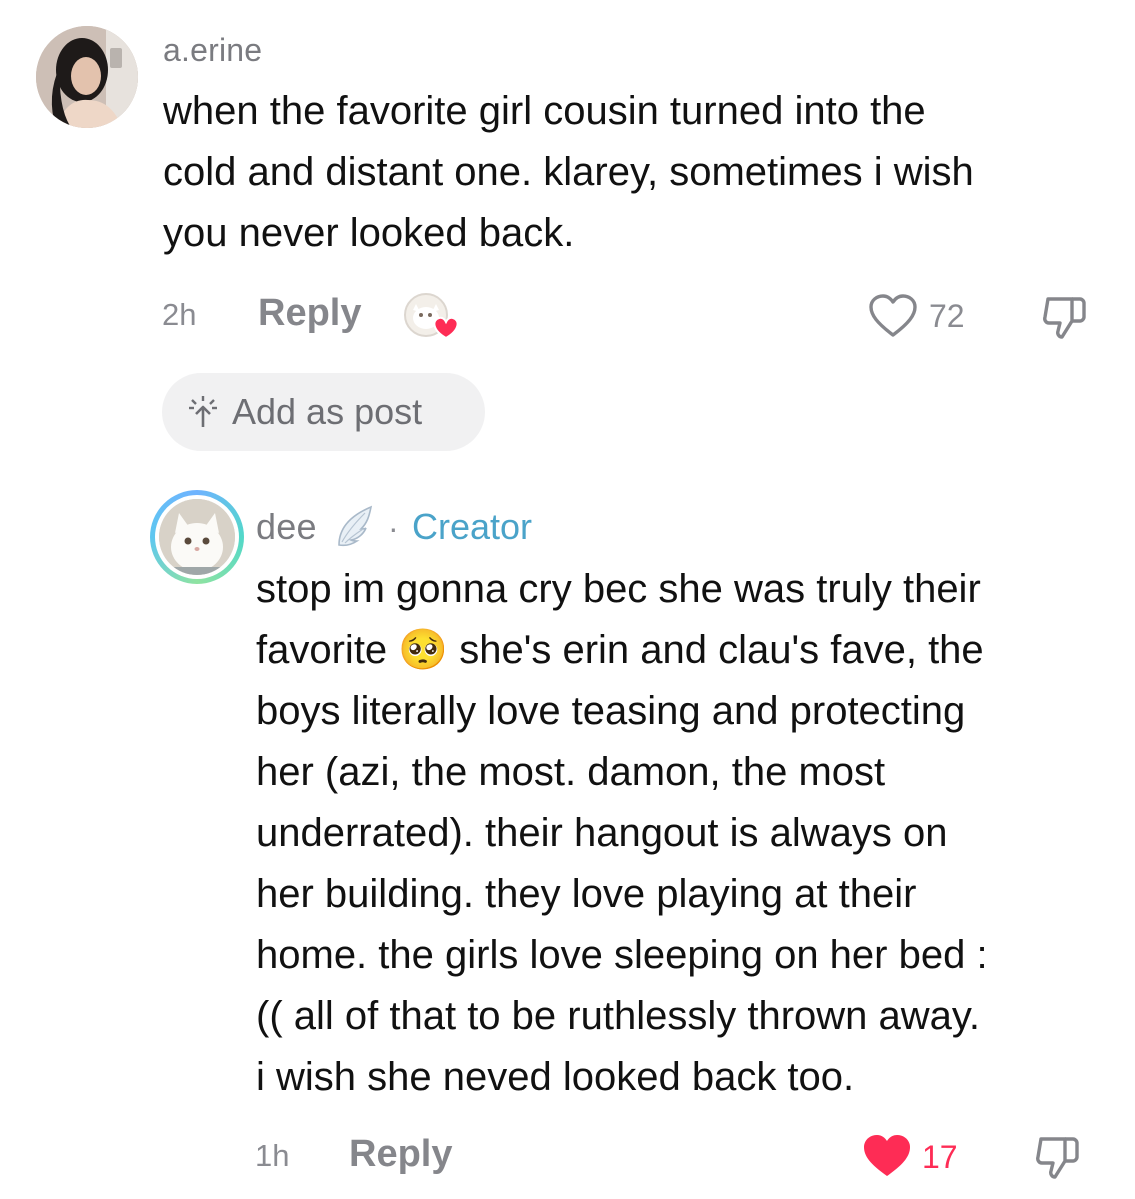 The width and height of the screenshot is (1135, 1199). What do you see at coordinates (472, 526) in the screenshot?
I see `creator-badge: Creator` at bounding box center [472, 526].